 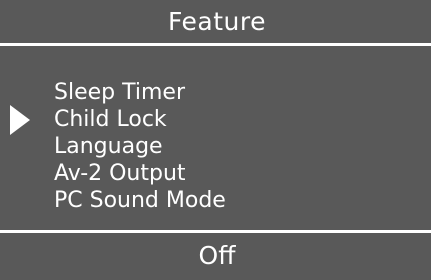 I want to click on menu-item-av2-output: Av-2 Output, so click(x=140, y=173).